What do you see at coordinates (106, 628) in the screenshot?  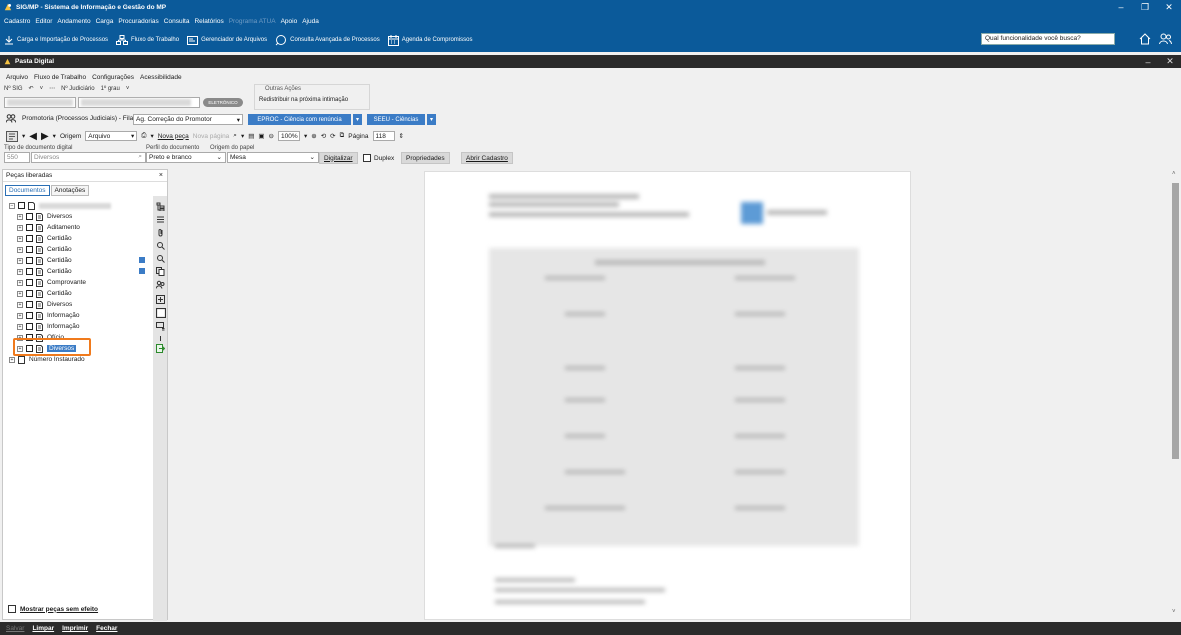 I see `fechar-button: Fechar` at bounding box center [106, 628].